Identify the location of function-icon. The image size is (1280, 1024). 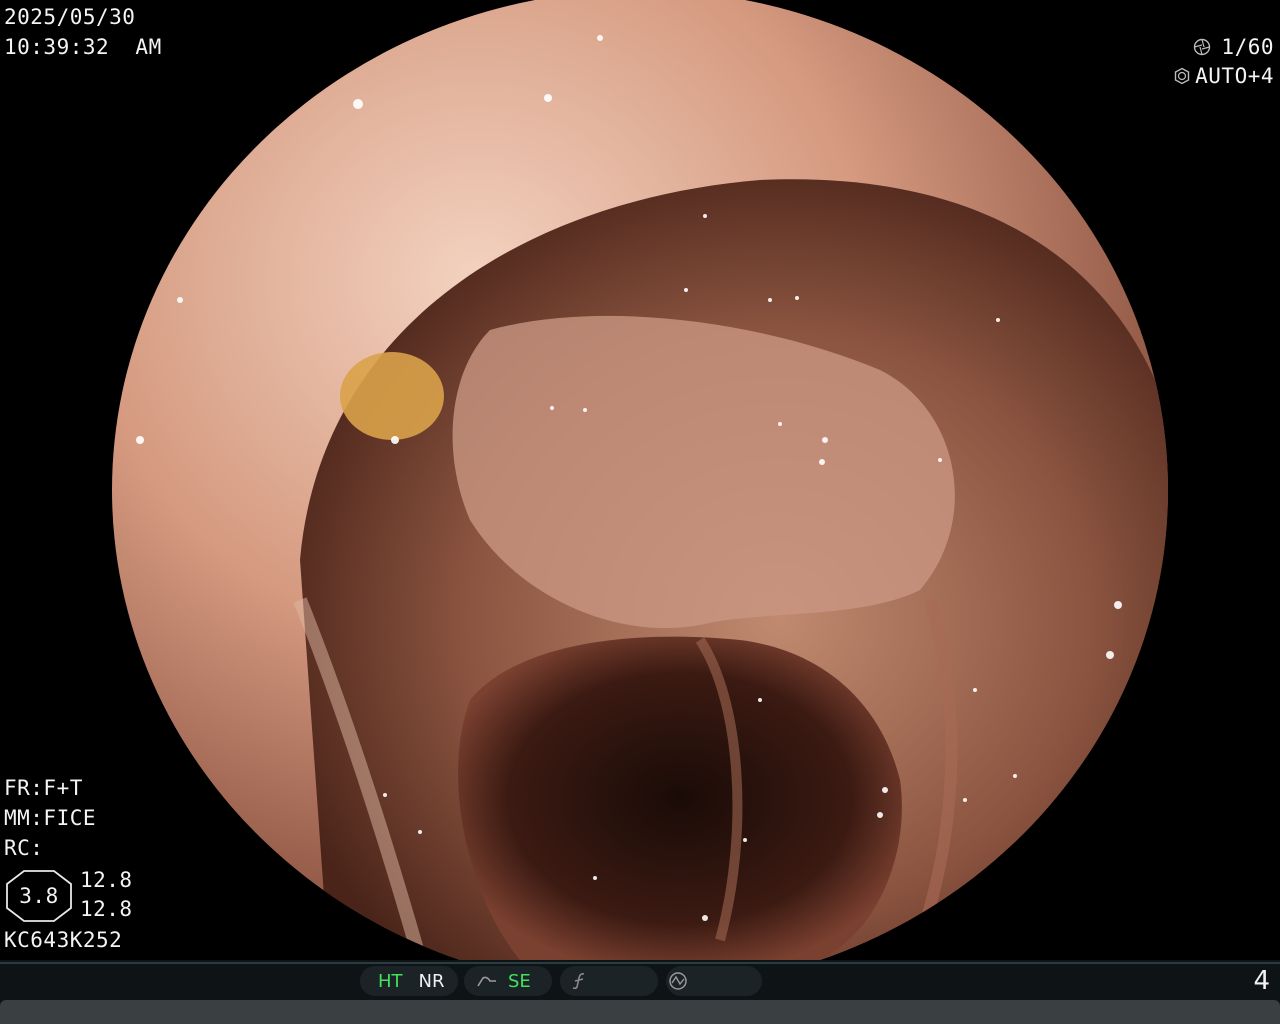
(578, 981).